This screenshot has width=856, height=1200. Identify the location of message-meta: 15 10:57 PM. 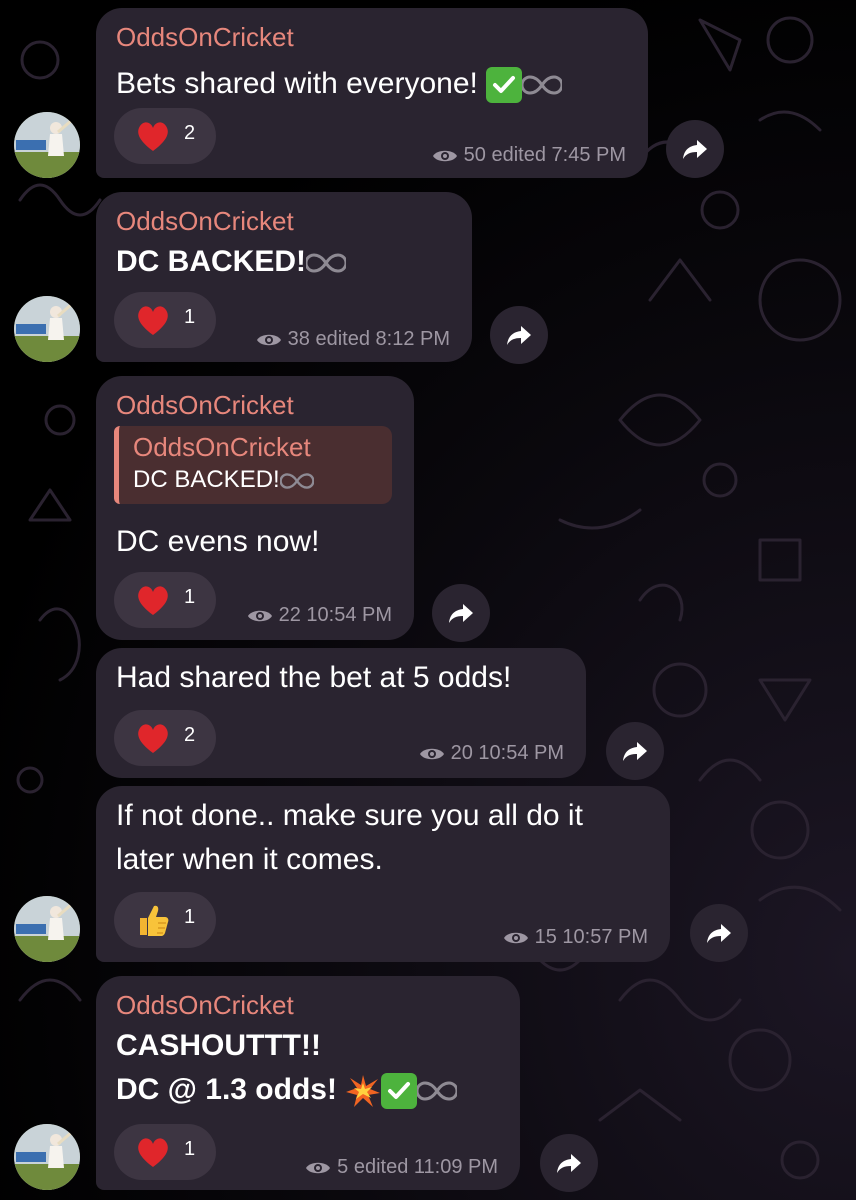
(575, 937).